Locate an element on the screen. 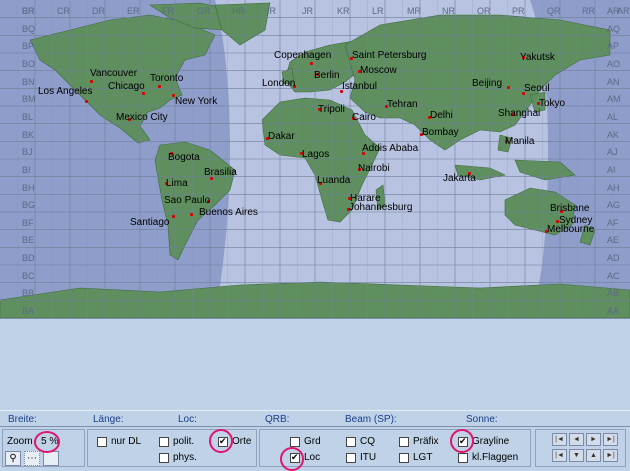 Image resolution: width=630 pixels, height=471 pixels. nav-first-down-button: |◄ is located at coordinates (559, 455).